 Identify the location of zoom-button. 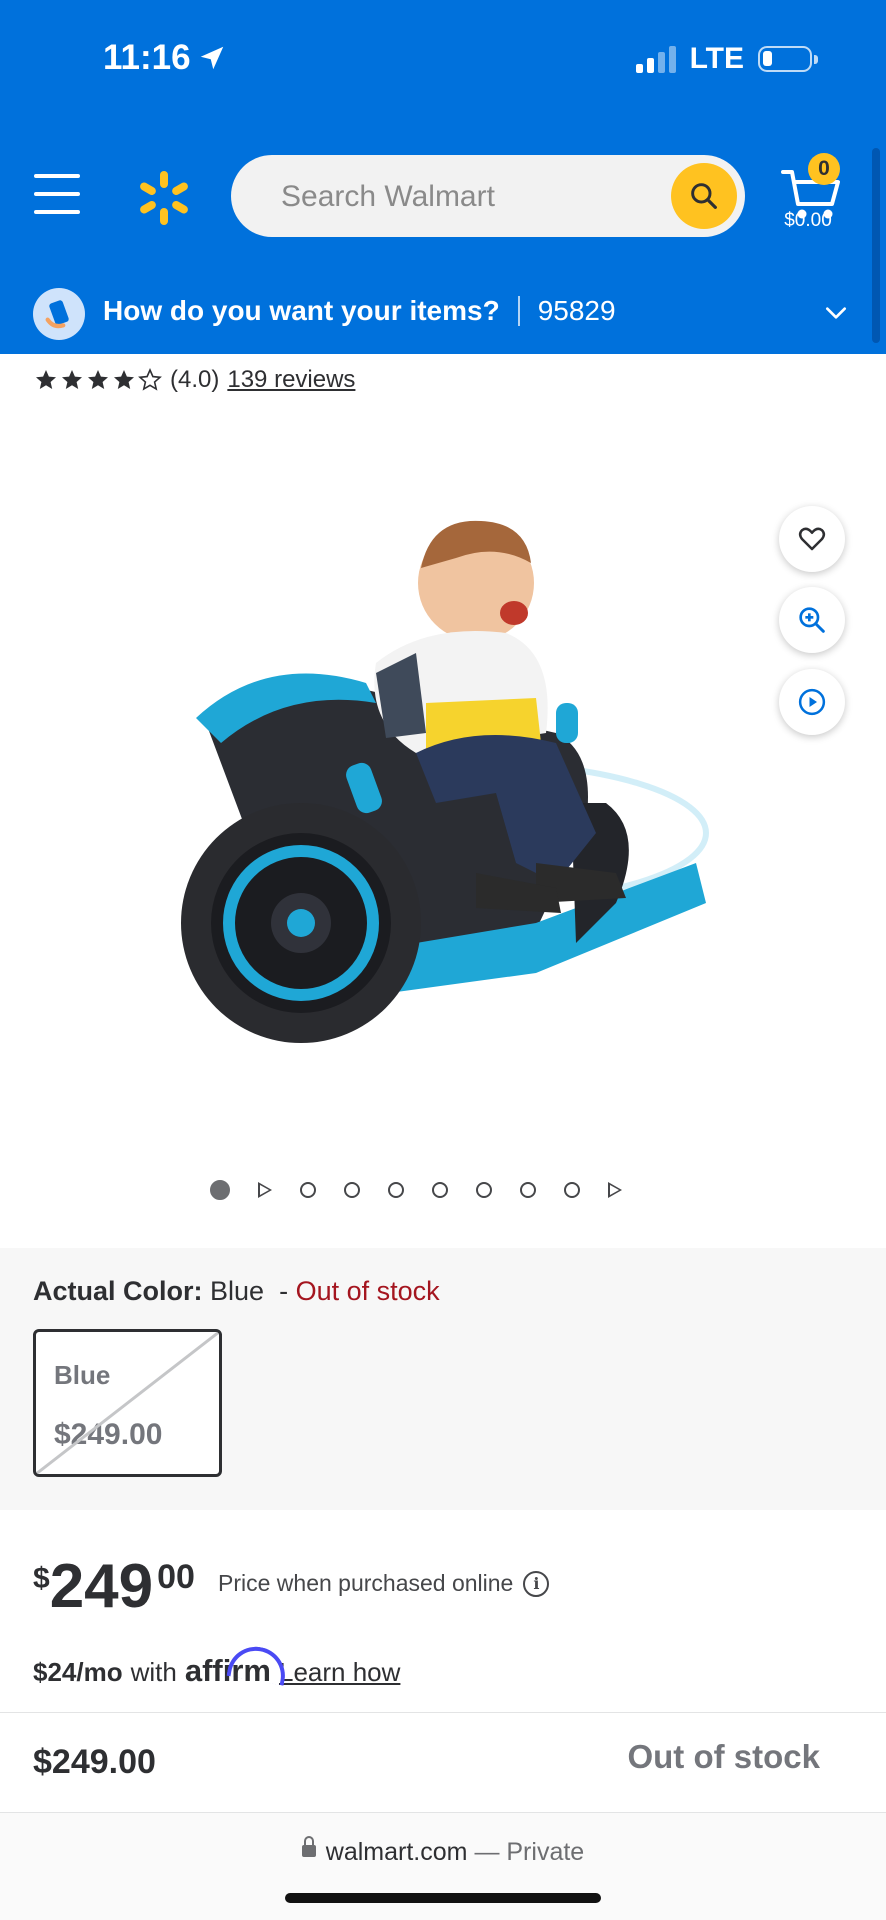
(812, 620).